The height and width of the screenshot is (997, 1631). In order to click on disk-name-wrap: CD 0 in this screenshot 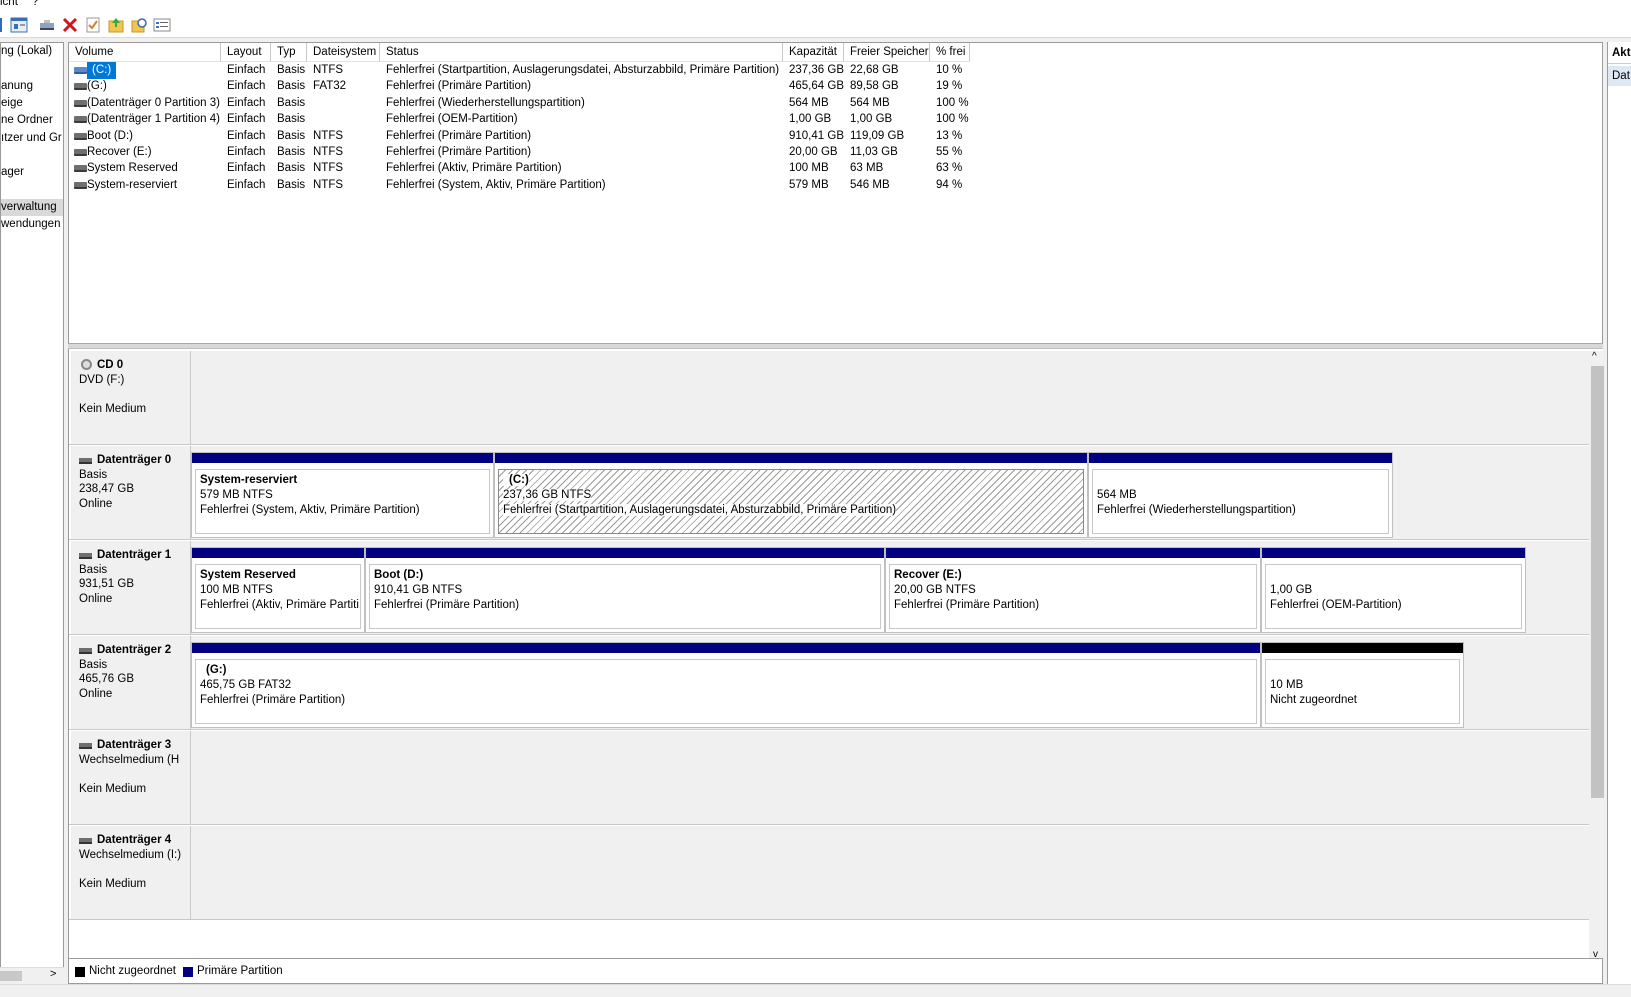, I will do `click(101, 365)`.